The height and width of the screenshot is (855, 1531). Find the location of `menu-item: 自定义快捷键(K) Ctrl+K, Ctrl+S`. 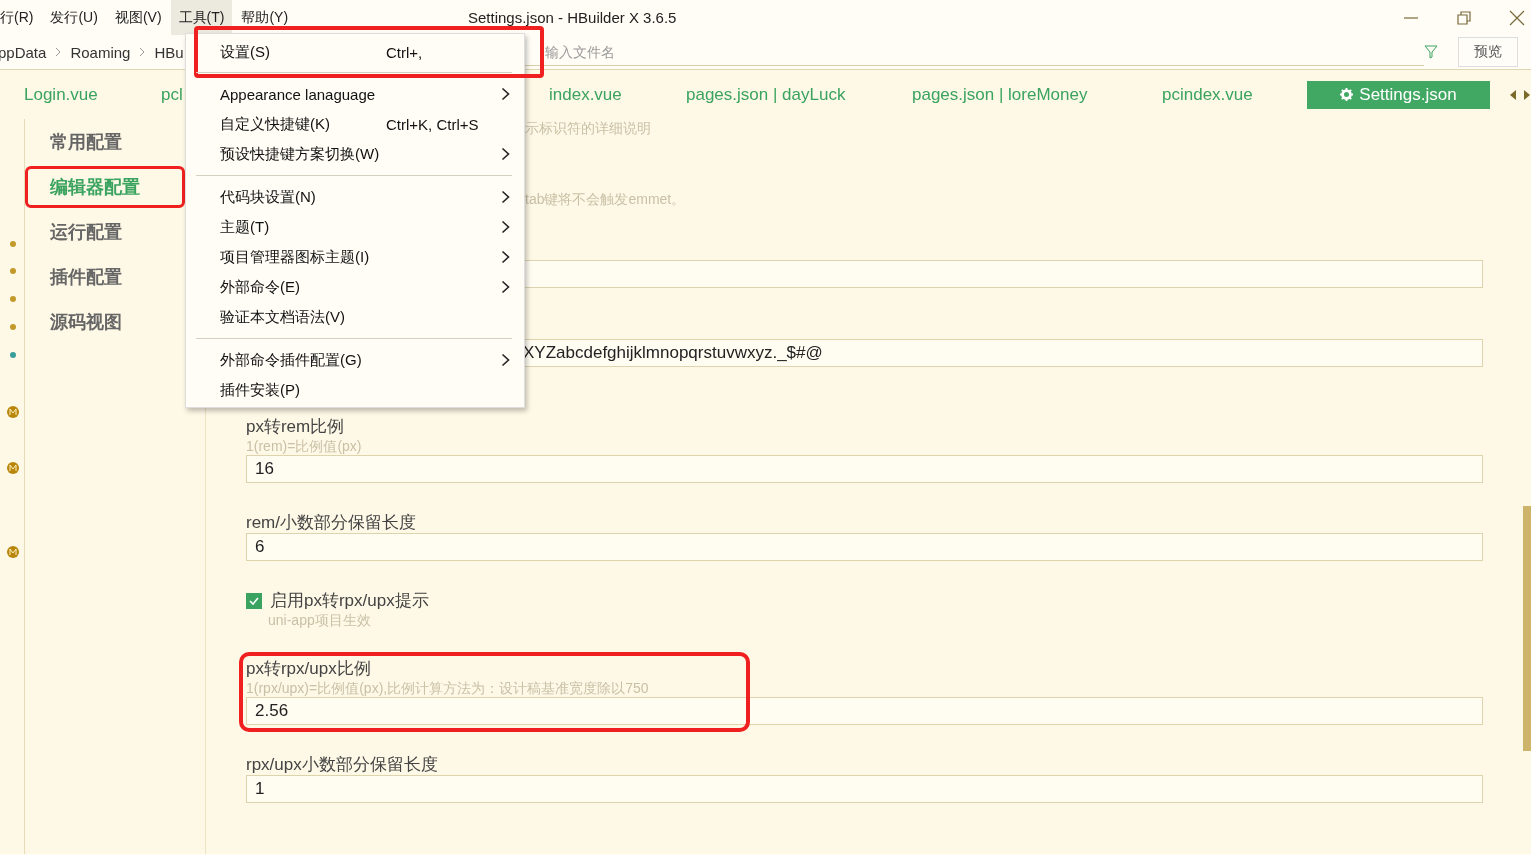

menu-item: 自定义快捷键(K) Ctrl+K, Ctrl+S is located at coordinates (355, 124).